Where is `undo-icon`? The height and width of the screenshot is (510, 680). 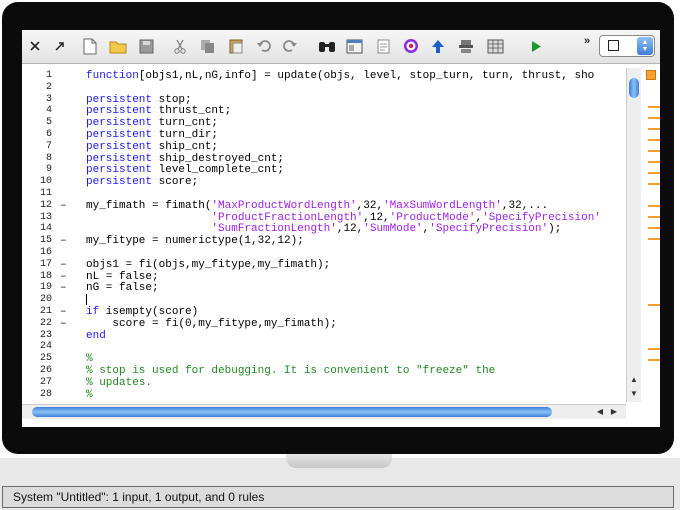 undo-icon is located at coordinates (264, 46).